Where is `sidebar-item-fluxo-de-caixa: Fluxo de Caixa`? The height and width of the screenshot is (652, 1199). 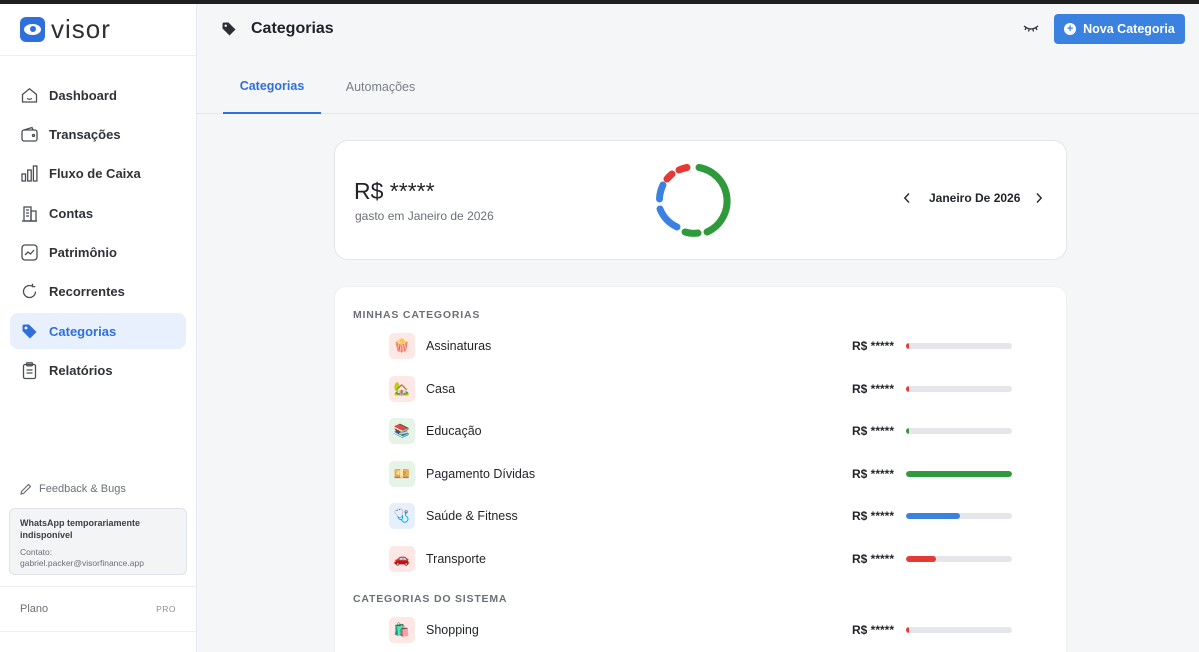
sidebar-item-fluxo-de-caixa: Fluxo de Caixa is located at coordinates (98, 174).